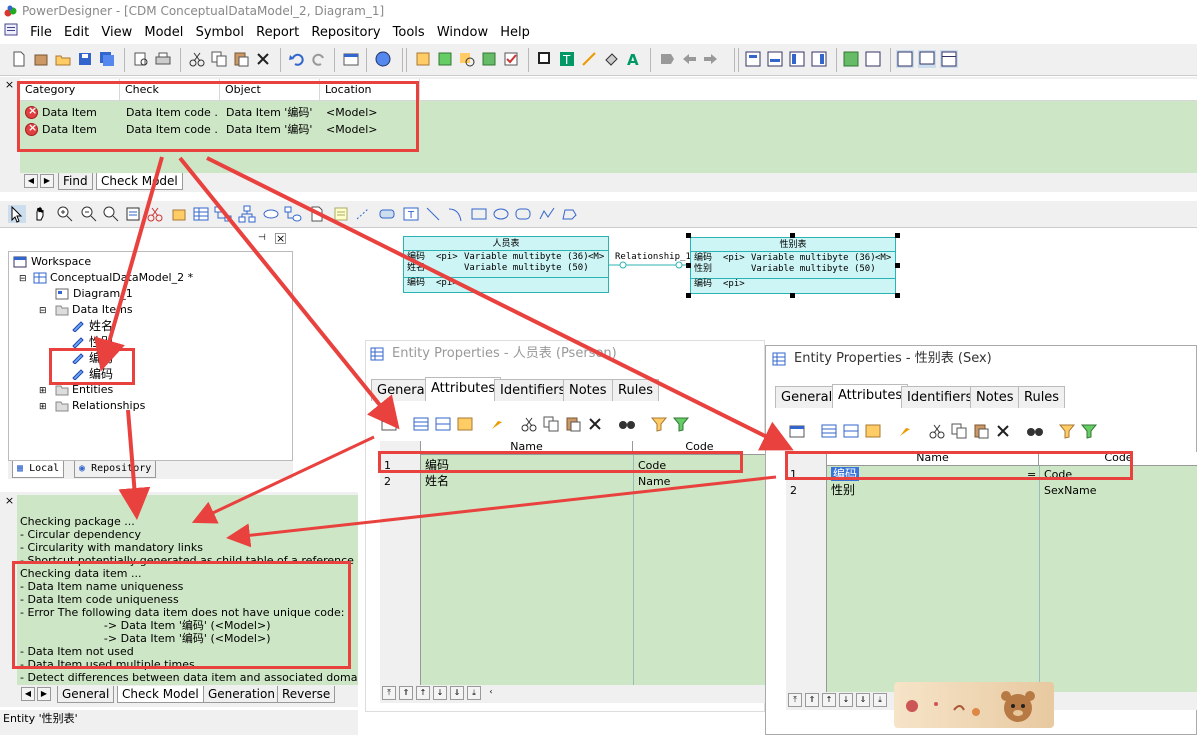  I want to click on import-icon, so click(445, 59).